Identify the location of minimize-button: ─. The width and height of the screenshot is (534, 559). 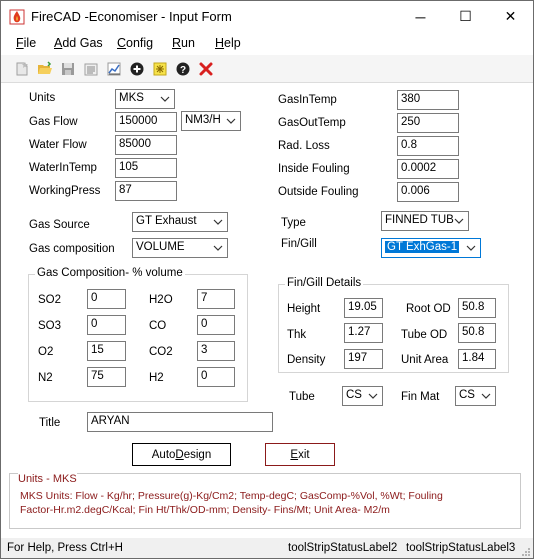
(420, 16).